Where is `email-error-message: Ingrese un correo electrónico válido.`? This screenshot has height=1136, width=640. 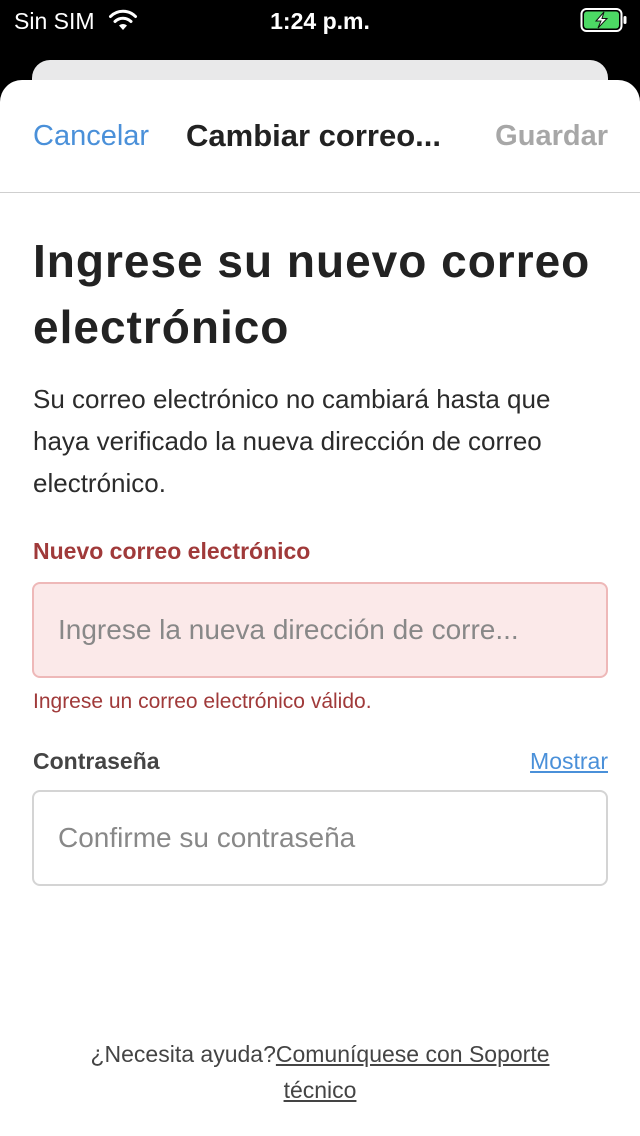 email-error-message: Ingrese un correo electrónico válido. is located at coordinates (202, 701).